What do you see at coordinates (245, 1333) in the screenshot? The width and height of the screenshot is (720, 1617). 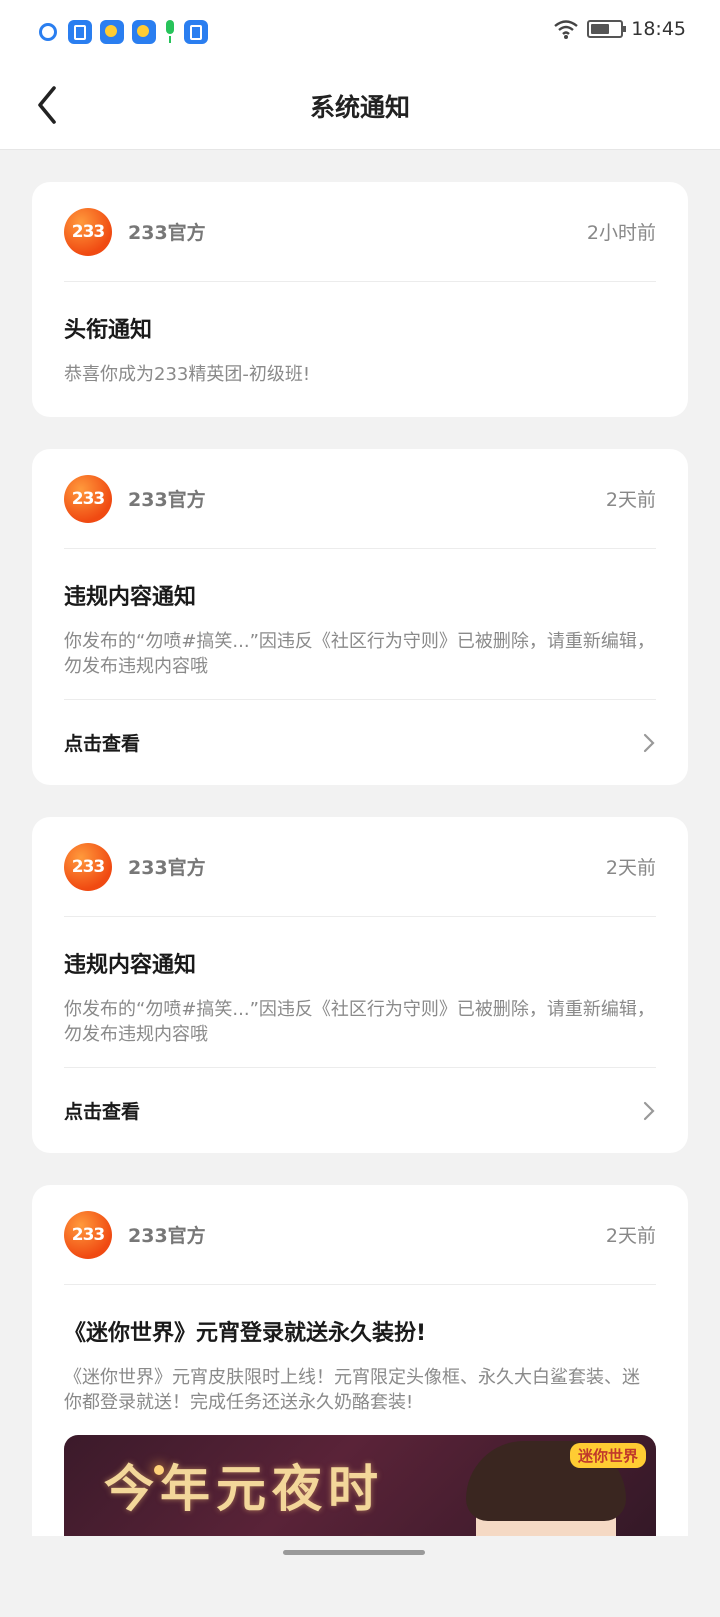 I see `notification-title: 《迷你世界》元宵登录就送永久装扮!` at bounding box center [245, 1333].